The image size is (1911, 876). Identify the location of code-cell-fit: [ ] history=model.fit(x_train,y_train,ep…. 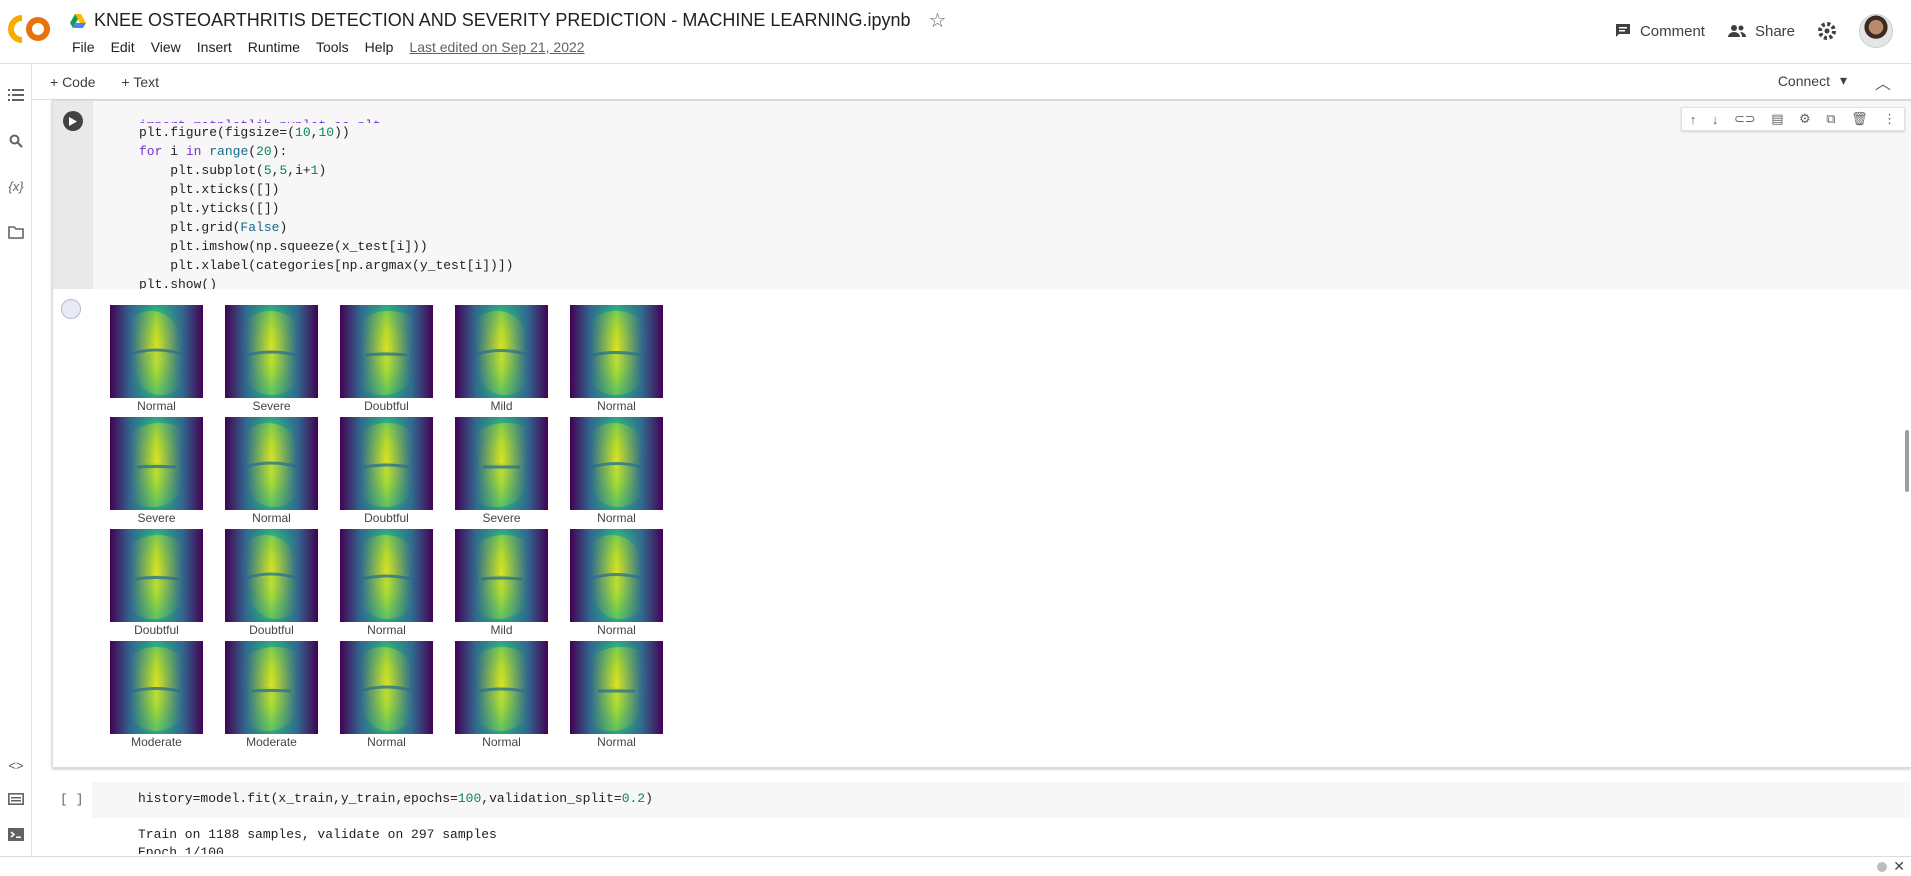
(981, 822).